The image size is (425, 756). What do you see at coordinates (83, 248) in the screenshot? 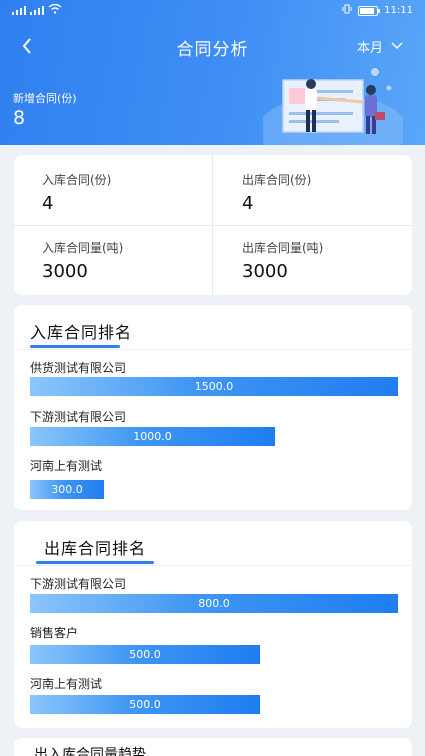
I see `stat-label: 入库合同量(吨)` at bounding box center [83, 248].